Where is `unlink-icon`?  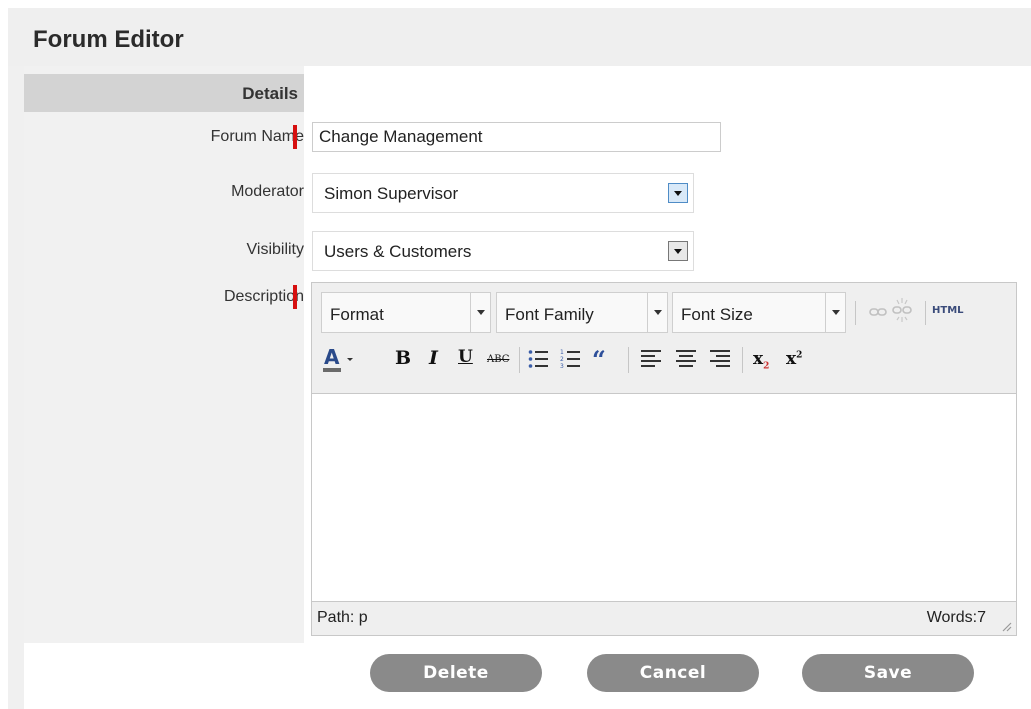 unlink-icon is located at coordinates (902, 312).